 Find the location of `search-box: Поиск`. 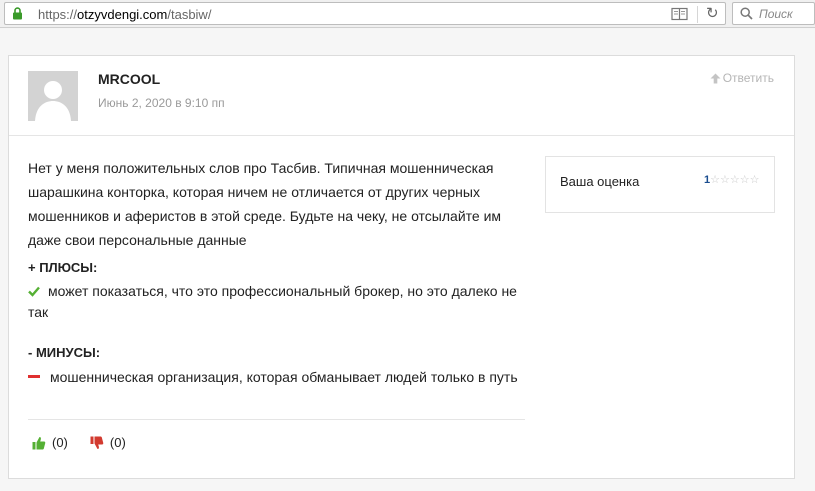

search-box: Поиск is located at coordinates (773, 13).